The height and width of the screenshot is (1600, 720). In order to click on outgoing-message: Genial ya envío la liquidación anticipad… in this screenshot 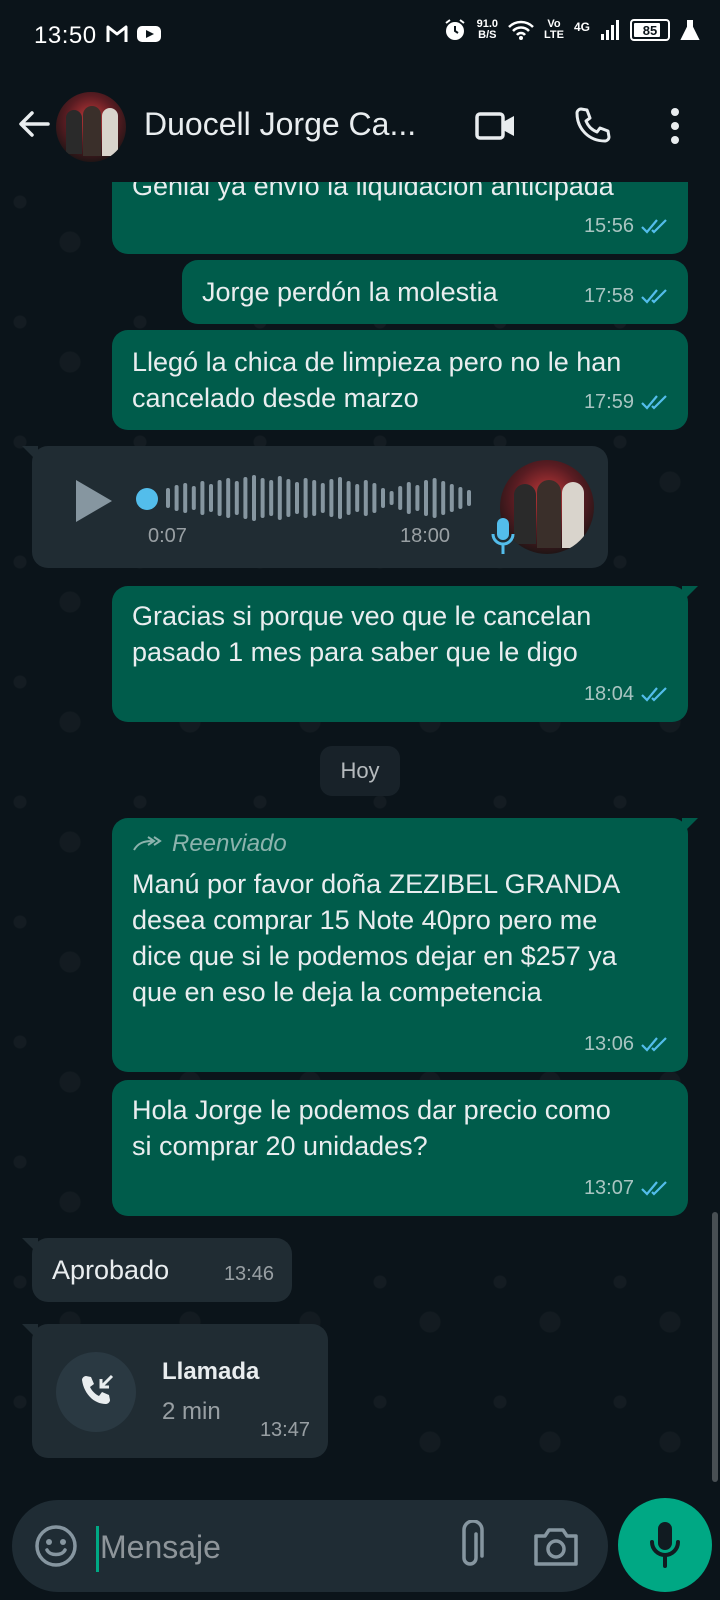, I will do `click(400, 218)`.